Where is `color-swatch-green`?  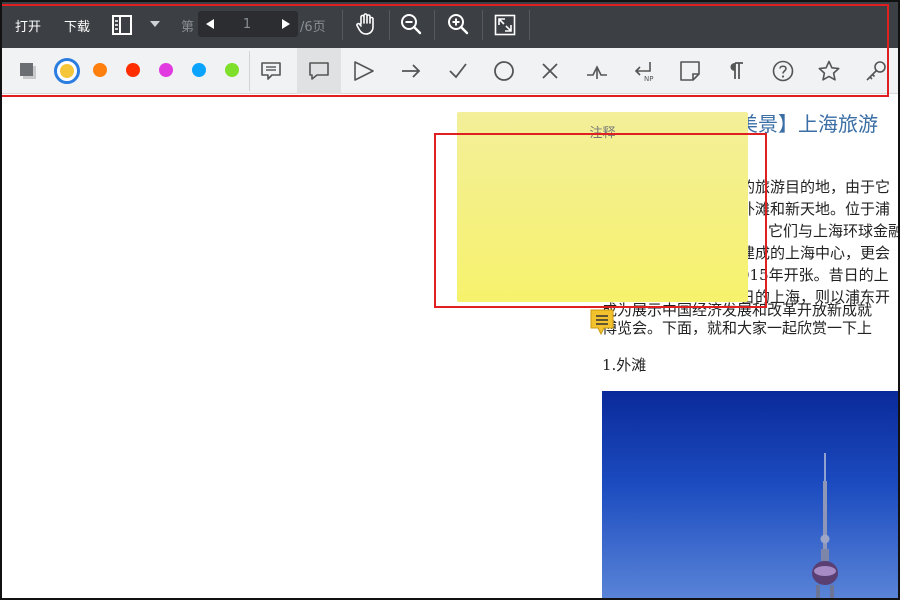 color-swatch-green is located at coordinates (232, 70).